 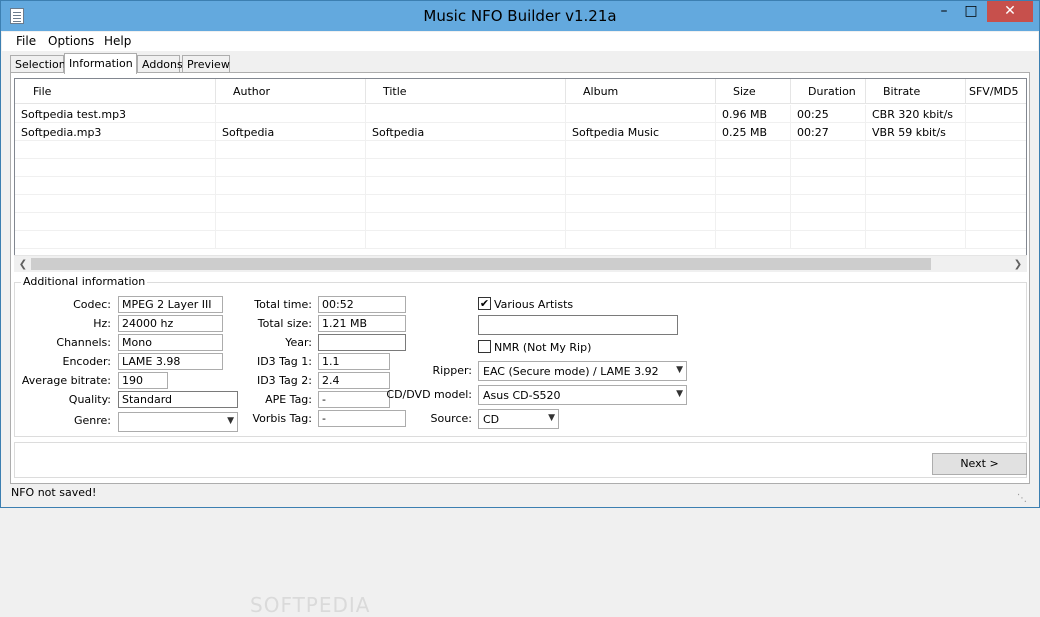 I want to click on cell-album: Softpedia Music, so click(x=641, y=132).